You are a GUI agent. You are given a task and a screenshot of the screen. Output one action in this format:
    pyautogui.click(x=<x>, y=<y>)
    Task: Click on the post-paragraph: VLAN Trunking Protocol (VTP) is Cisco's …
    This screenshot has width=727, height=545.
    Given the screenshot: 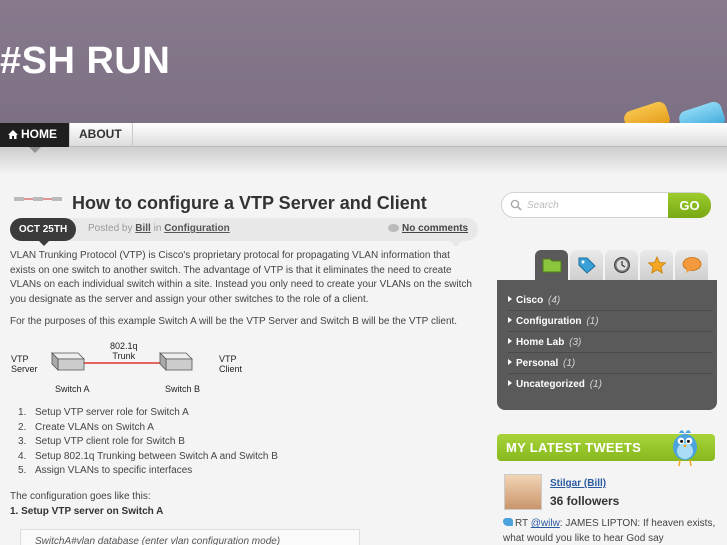 What is the action you would take?
    pyautogui.click(x=241, y=277)
    